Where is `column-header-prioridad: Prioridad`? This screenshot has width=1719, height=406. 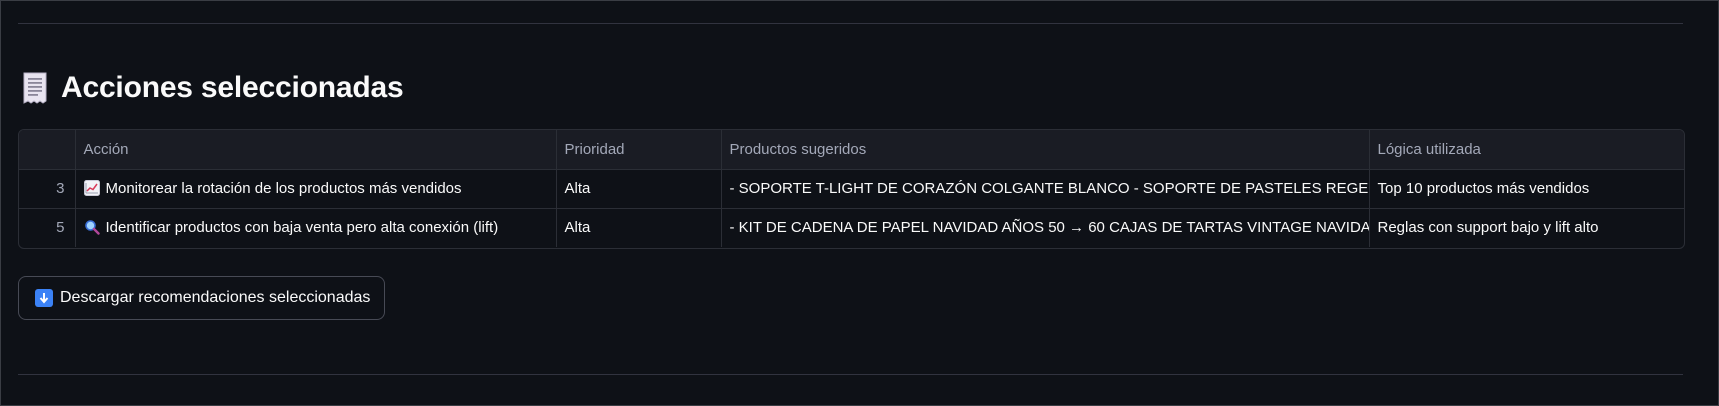 column-header-prioridad: Prioridad is located at coordinates (639, 150).